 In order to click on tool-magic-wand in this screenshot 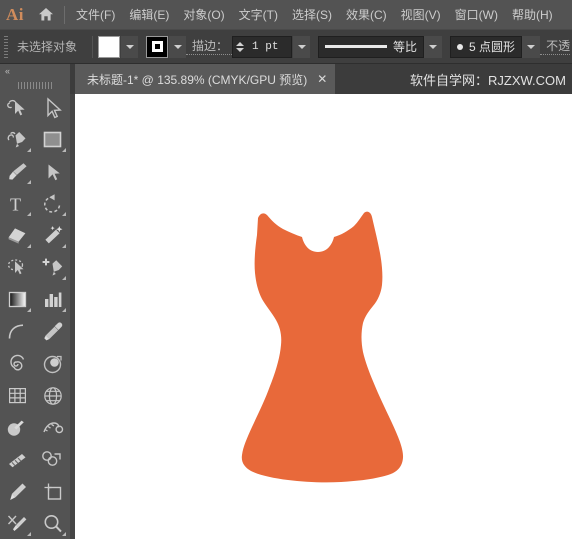, I will do `click(52, 236)`.